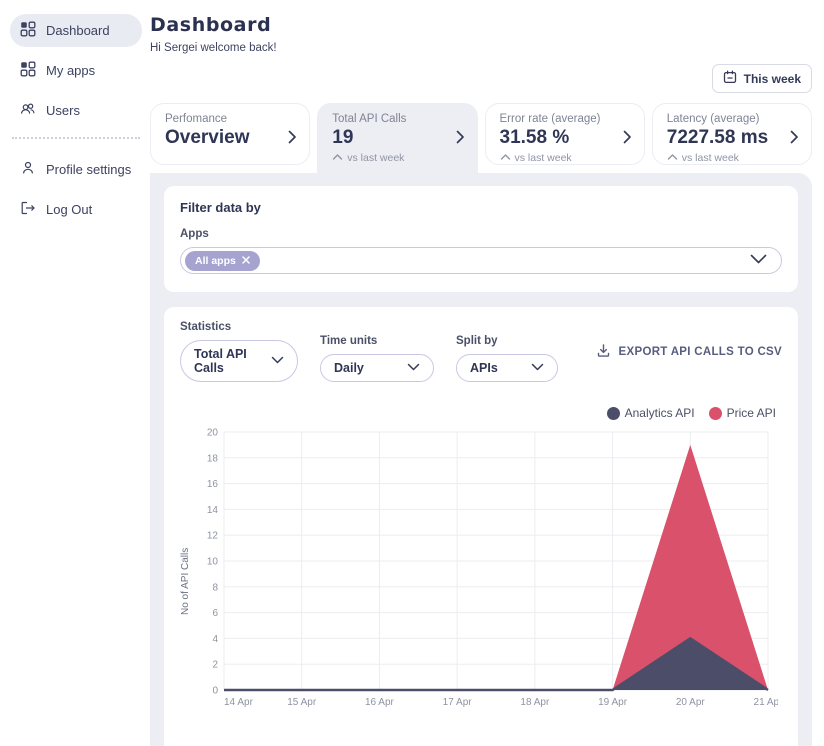  Describe the element at coordinates (89, 169) in the screenshot. I see `sidebar-item-label: Profile settings` at that location.